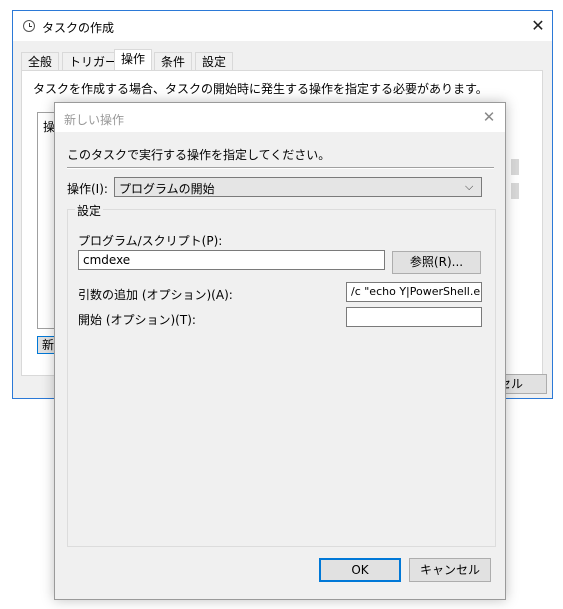 The image size is (563, 609). I want to click on window-title: タスクの作成, so click(78, 28).